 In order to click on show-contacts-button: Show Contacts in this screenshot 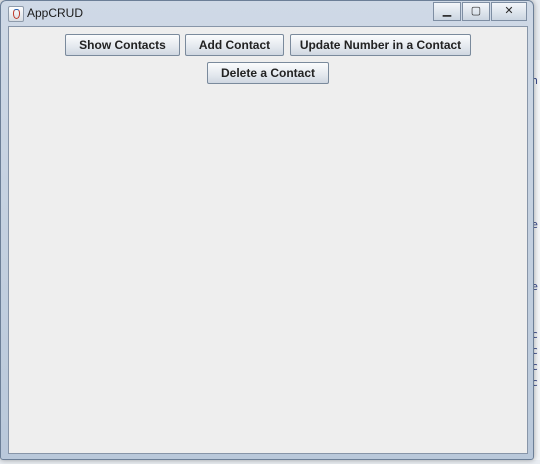, I will do `click(122, 45)`.